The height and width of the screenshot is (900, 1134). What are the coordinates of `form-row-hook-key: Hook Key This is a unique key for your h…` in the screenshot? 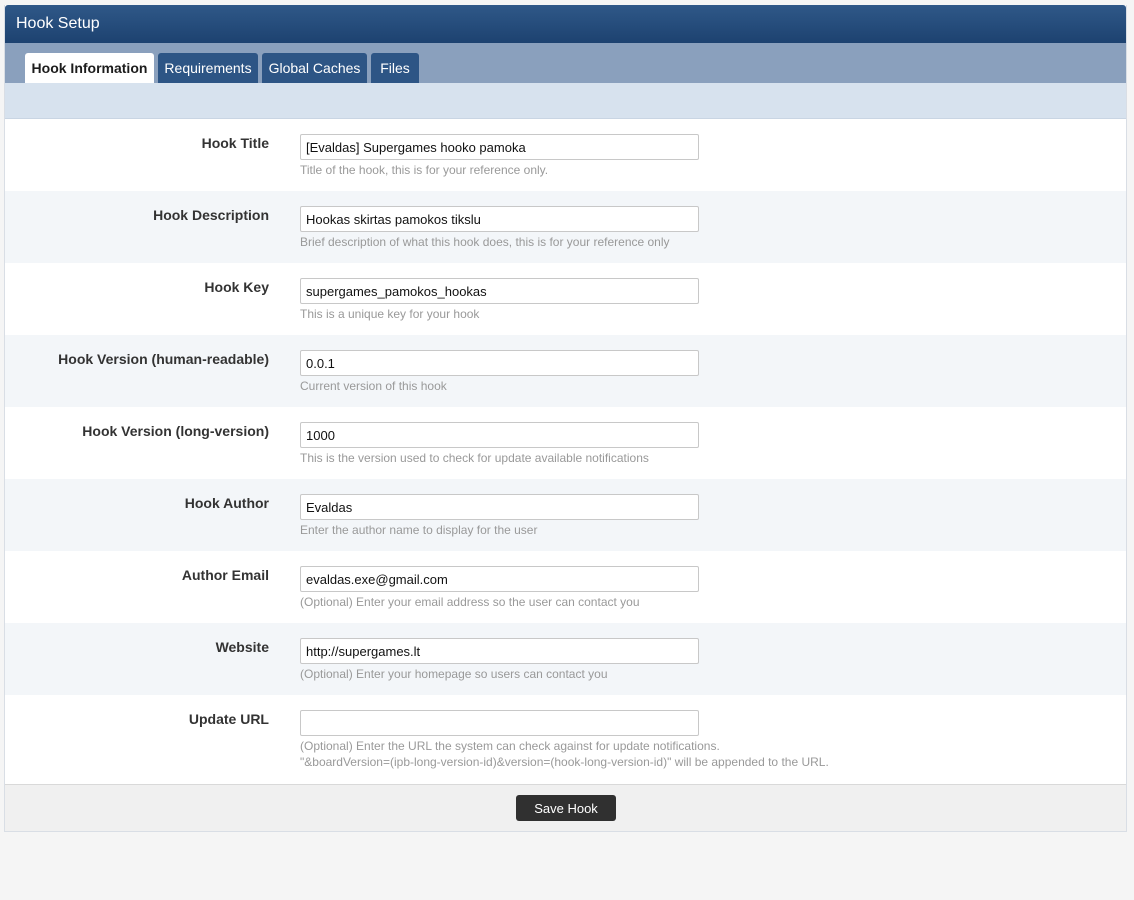 It's located at (565, 299).